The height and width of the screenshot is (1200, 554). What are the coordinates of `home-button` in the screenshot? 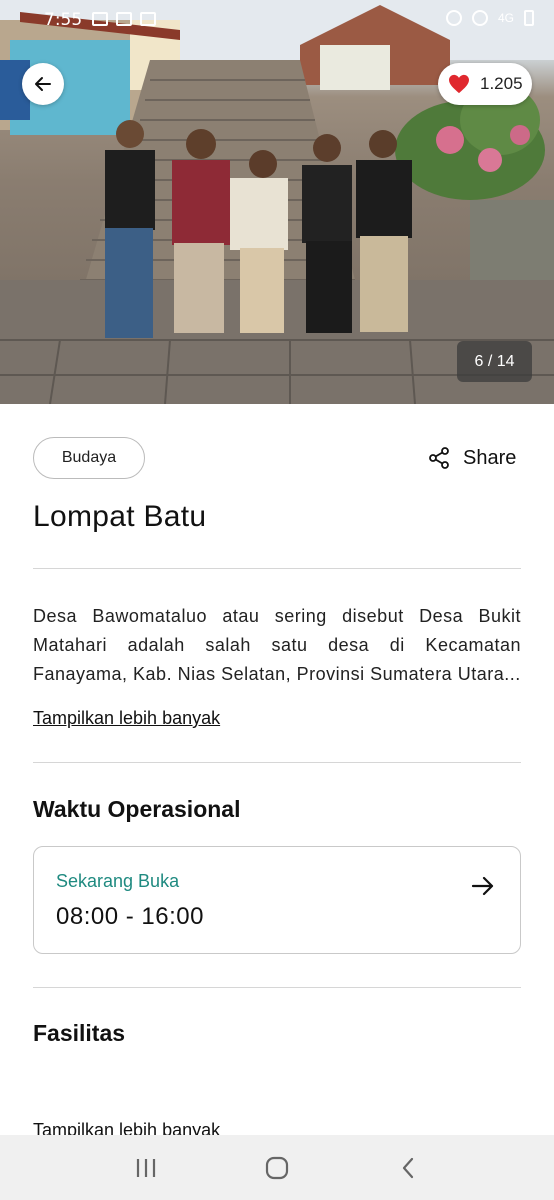 It's located at (277, 1168).